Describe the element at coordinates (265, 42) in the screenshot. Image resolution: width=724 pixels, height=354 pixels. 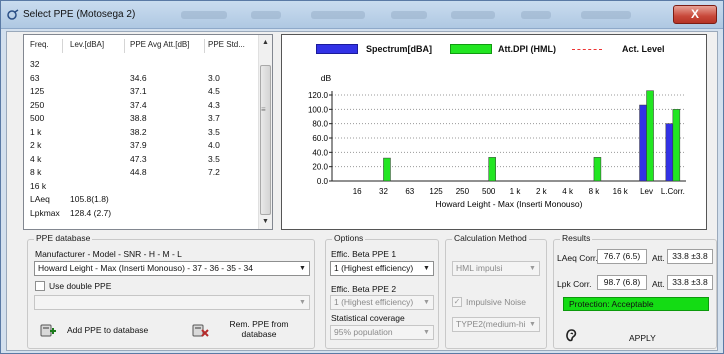
I see `scroll-up-icon: ▲` at that location.